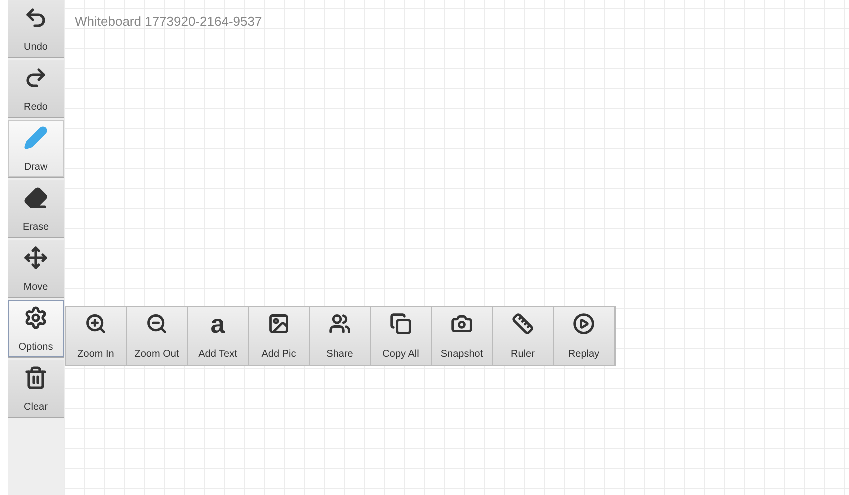  What do you see at coordinates (36, 198) in the screenshot?
I see `eraser-icon` at bounding box center [36, 198].